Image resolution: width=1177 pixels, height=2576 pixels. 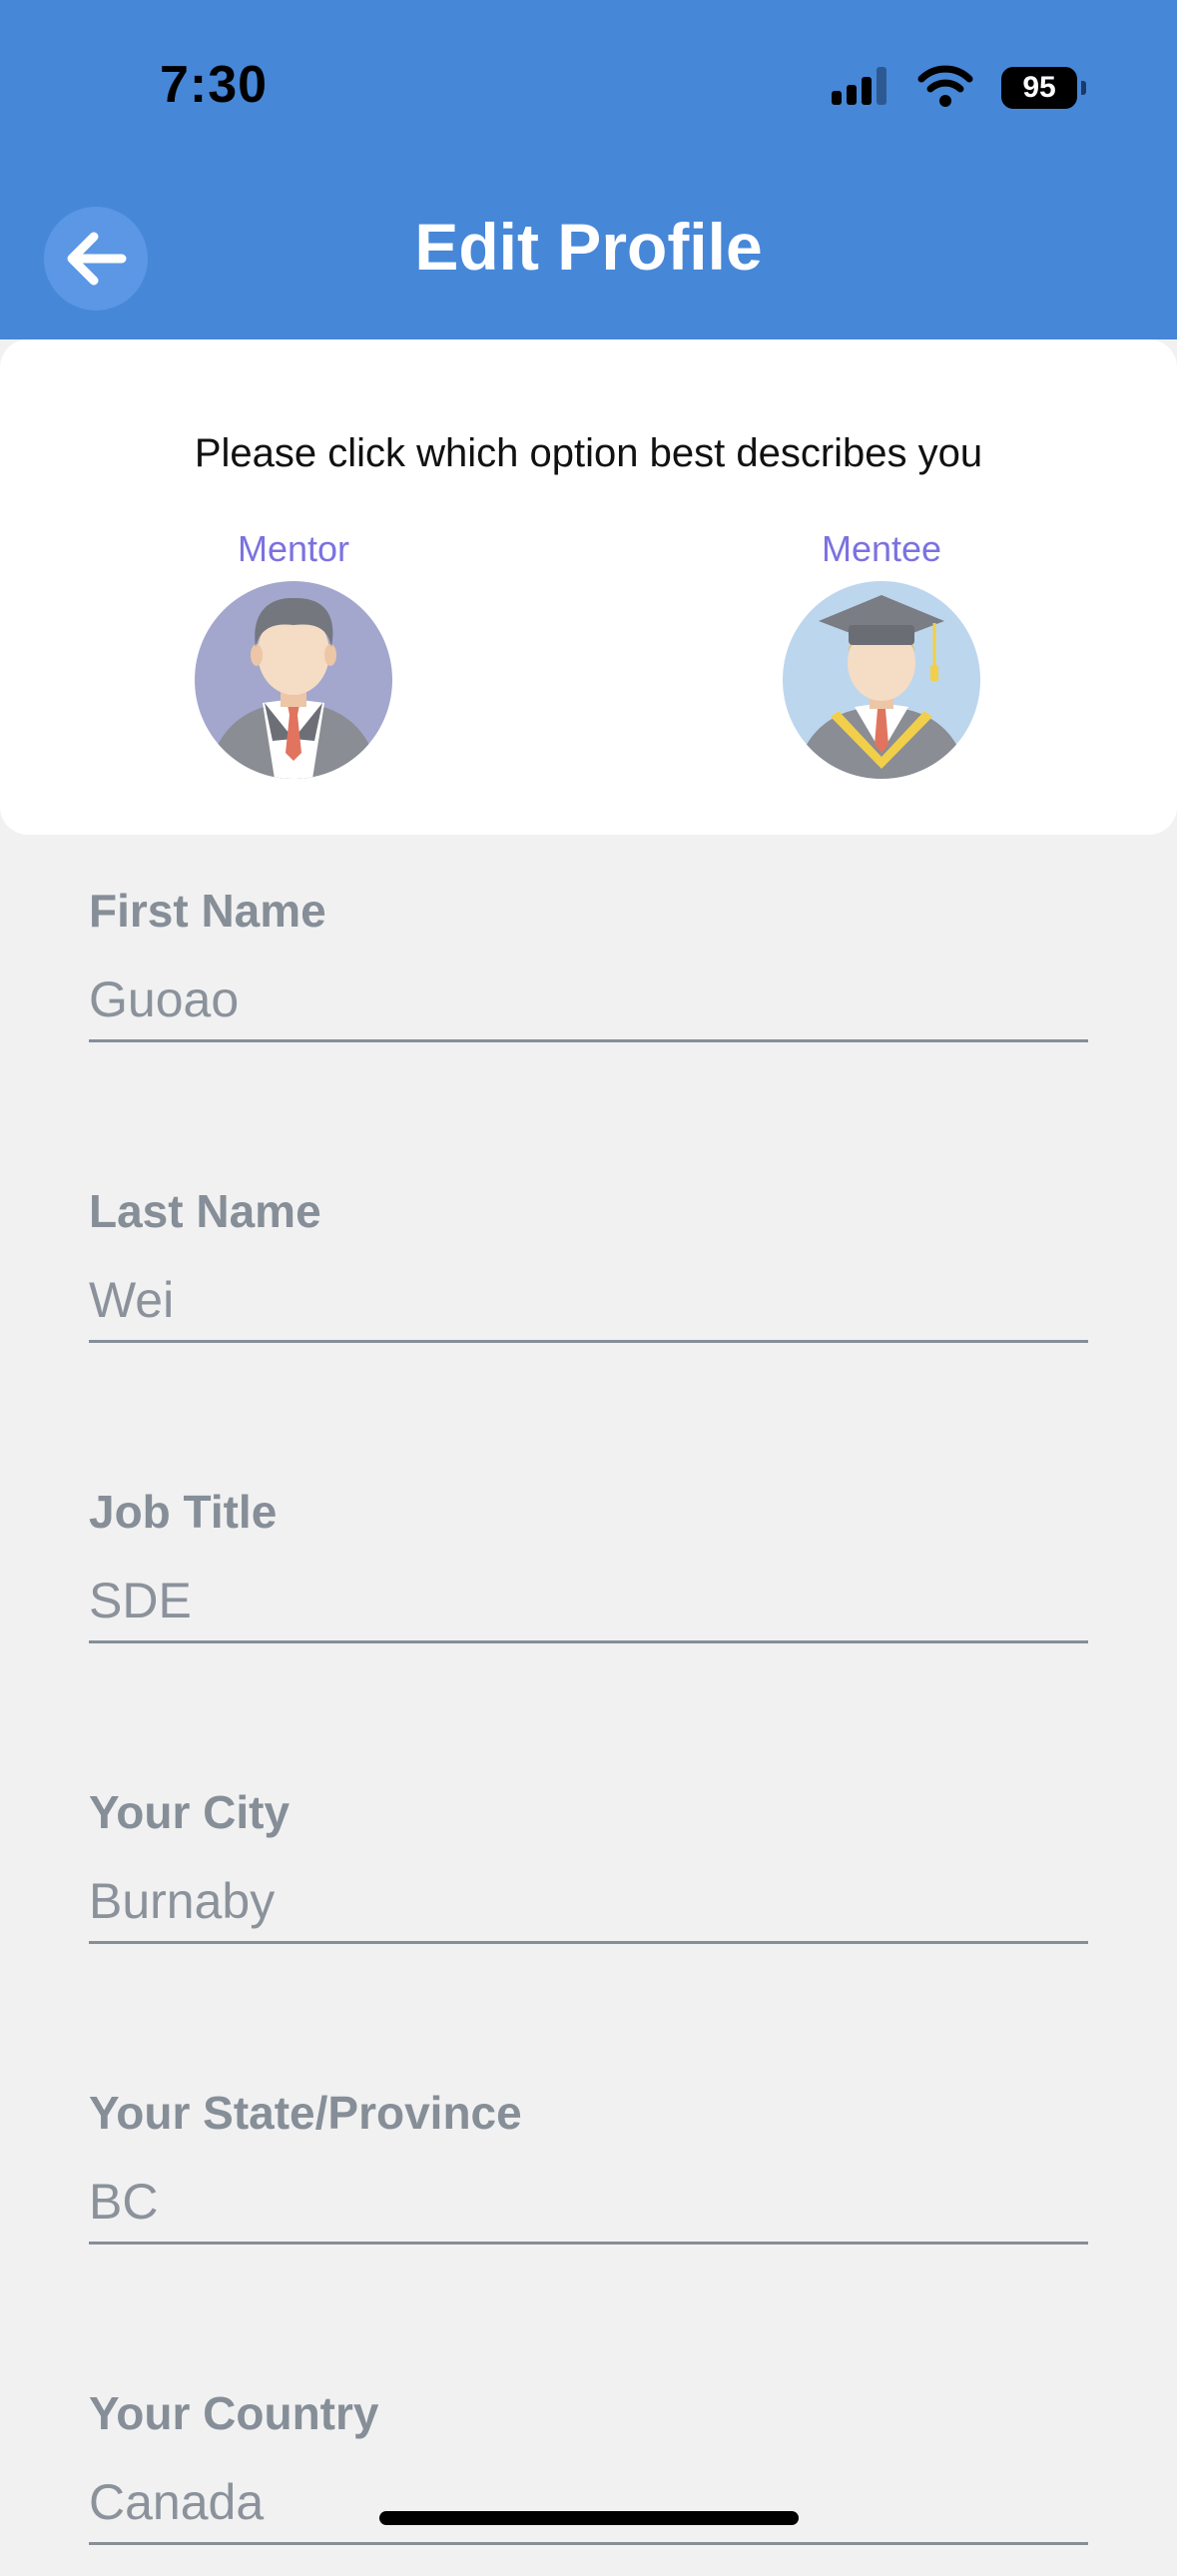 I want to click on job-title-field: Job Title, so click(x=588, y=1580).